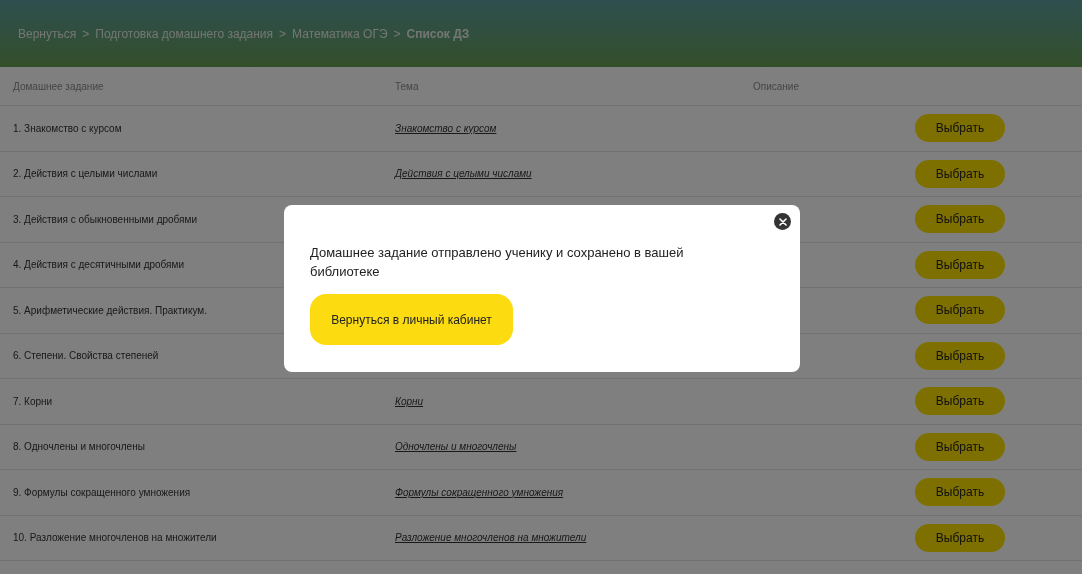 The height and width of the screenshot is (574, 1082). I want to click on homework-title: 10. Разложение многочленов на множители, so click(115, 538).